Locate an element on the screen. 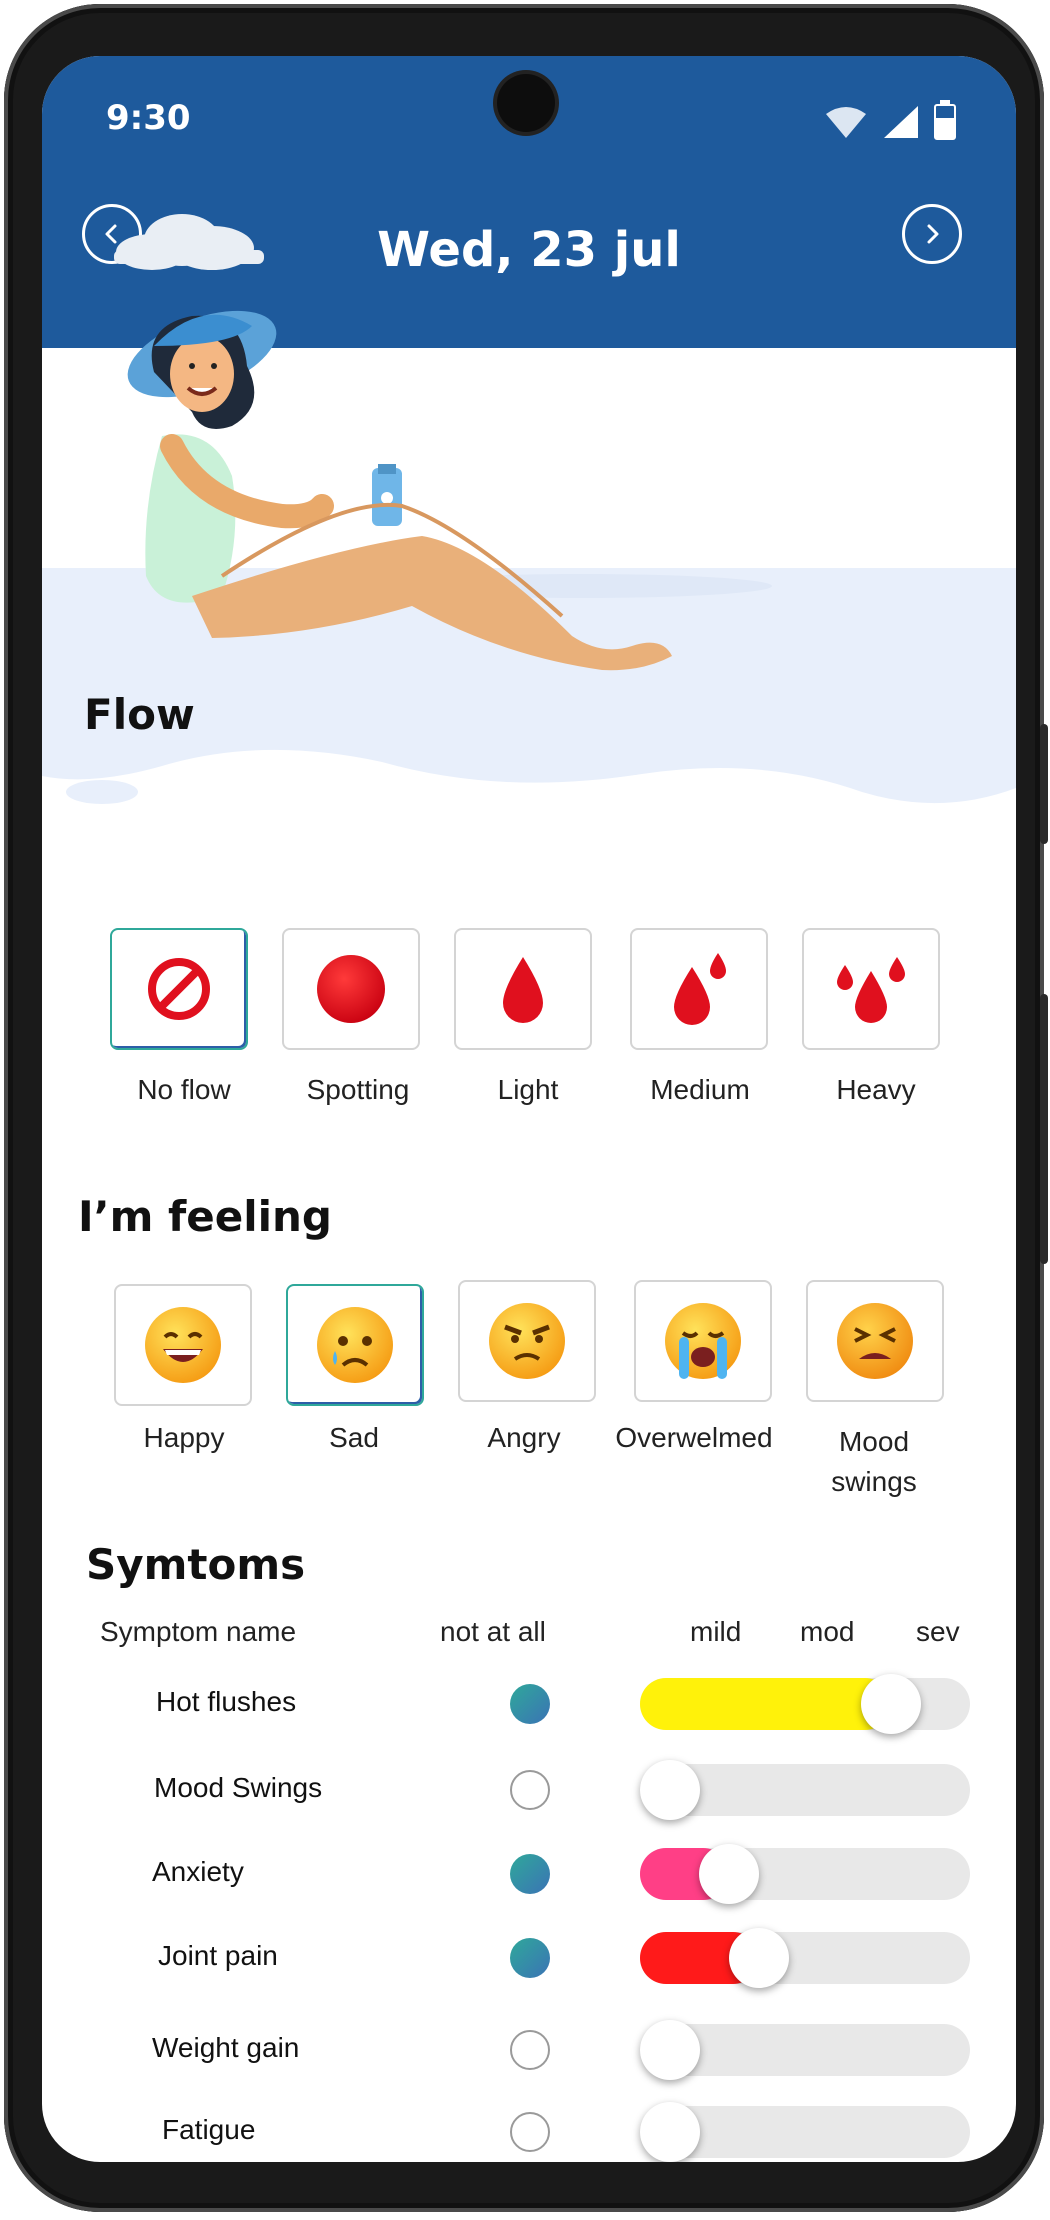 The width and height of the screenshot is (1050, 2220). feeling-title: I’m feeling is located at coordinates (205, 1216).